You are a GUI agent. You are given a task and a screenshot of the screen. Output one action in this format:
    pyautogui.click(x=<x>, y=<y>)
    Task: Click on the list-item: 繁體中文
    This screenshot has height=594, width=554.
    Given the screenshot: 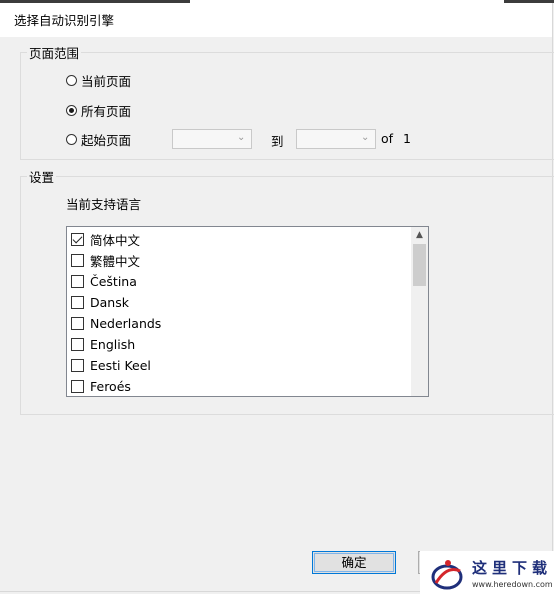 What is the action you would take?
    pyautogui.click(x=105, y=260)
    